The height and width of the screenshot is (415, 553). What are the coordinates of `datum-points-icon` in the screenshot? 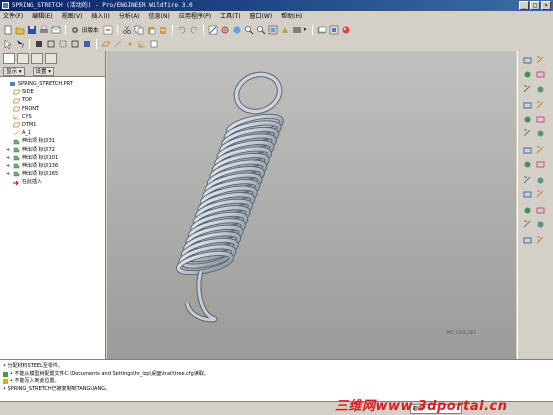 It's located at (130, 44).